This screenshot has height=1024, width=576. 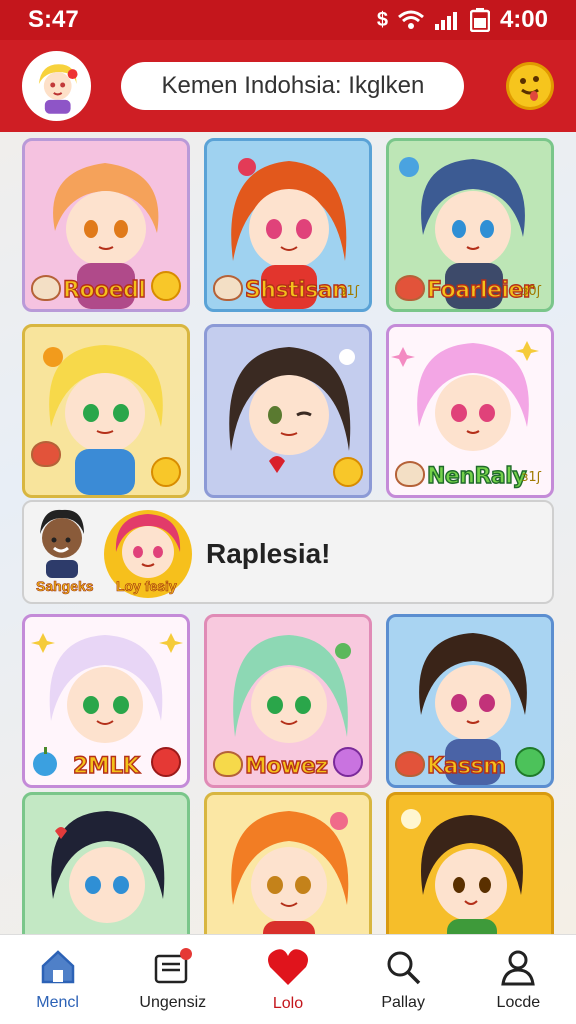 What do you see at coordinates (382, 19) in the screenshot?
I see `dollar-icon: $` at bounding box center [382, 19].